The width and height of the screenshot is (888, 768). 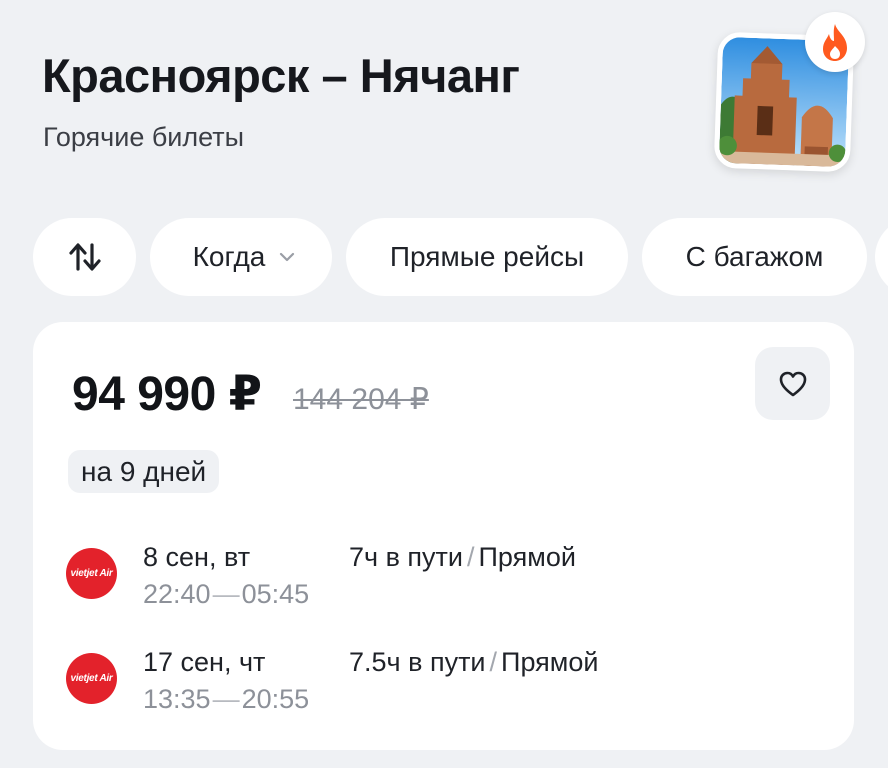 I want to click on offer-price: 94 990 ₽, so click(x=167, y=394).